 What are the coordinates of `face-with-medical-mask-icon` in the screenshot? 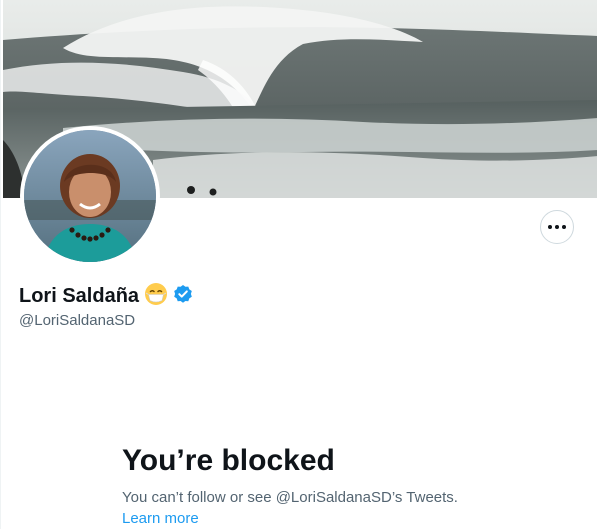 It's located at (156, 296).